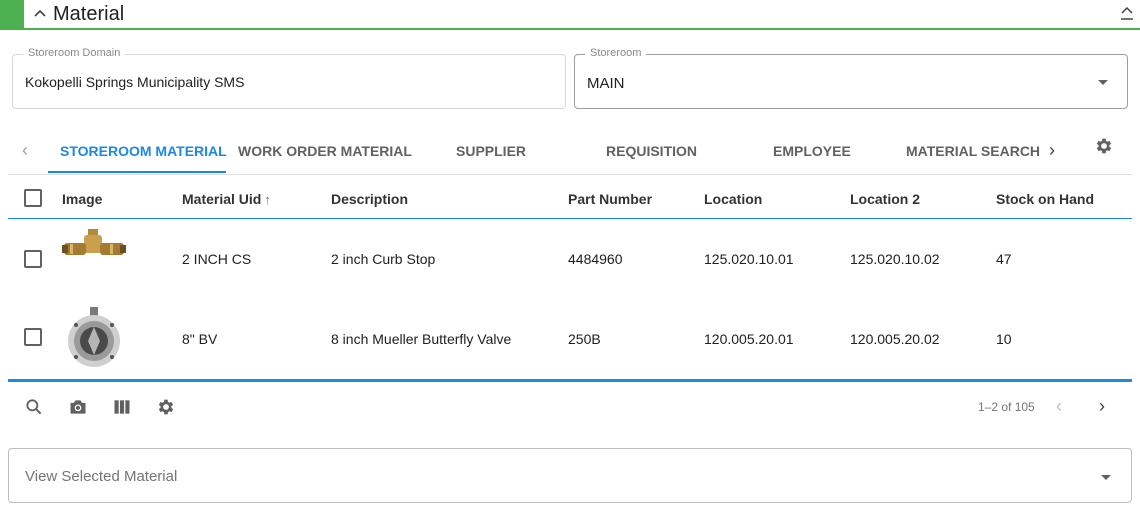  Describe the element at coordinates (610, 199) in the screenshot. I see `column-header-part-number: Part Number` at that location.